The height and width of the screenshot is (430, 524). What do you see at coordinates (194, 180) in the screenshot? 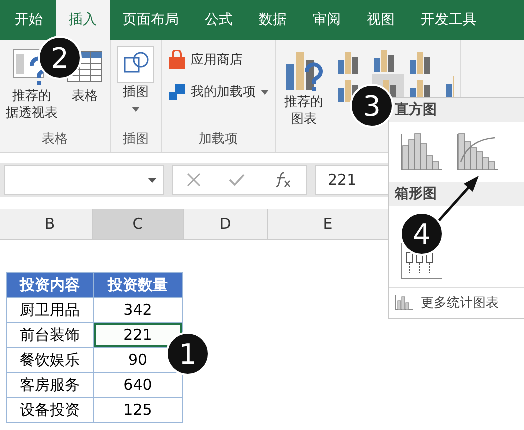
I see `cancel-icon` at bounding box center [194, 180].